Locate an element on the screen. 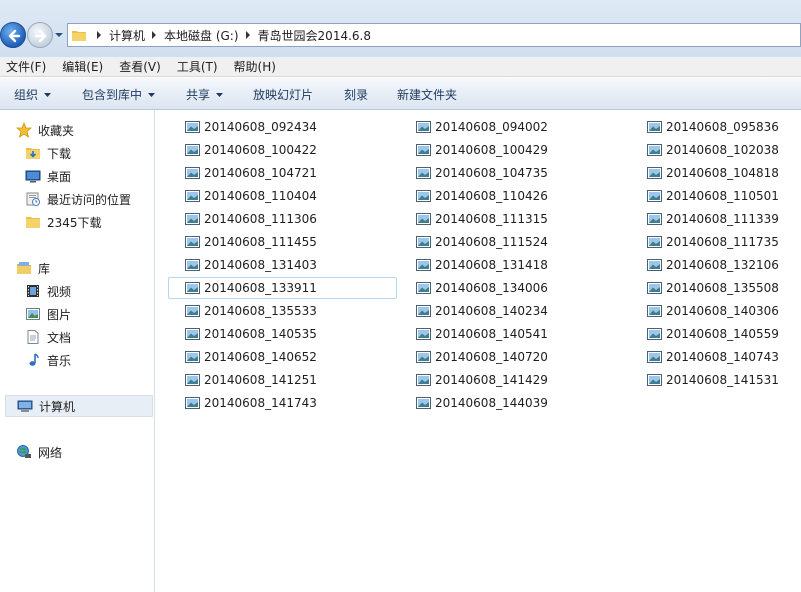 This screenshot has width=801, height=592. file-item: 20140608_111306 is located at coordinates (282, 219).